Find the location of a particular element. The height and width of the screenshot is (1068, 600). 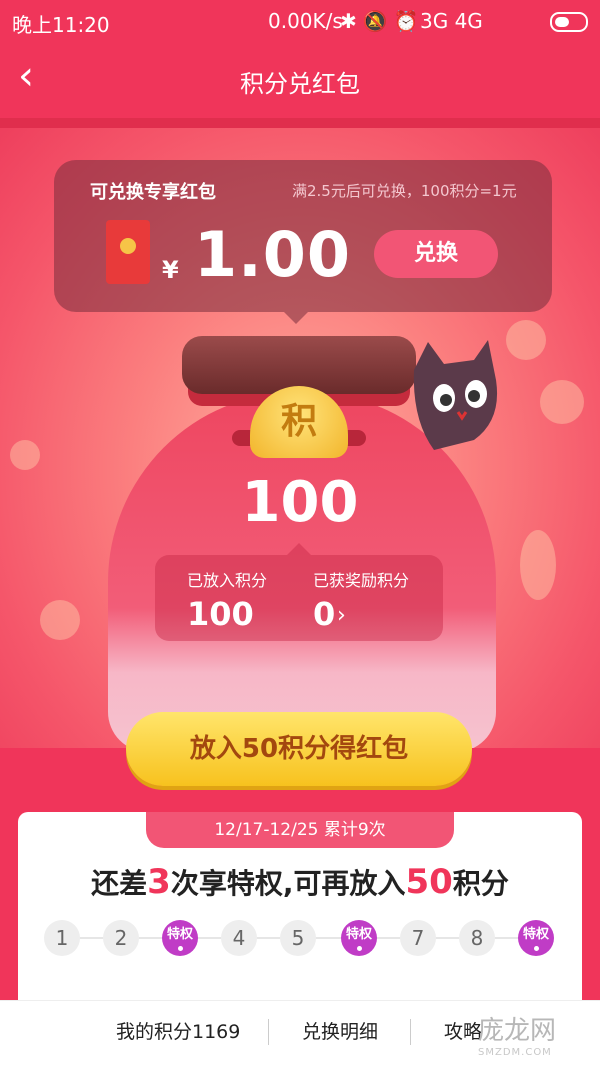

watermark-logo: 庞龙网 SMZDM.COM is located at coordinates (517, 1034).